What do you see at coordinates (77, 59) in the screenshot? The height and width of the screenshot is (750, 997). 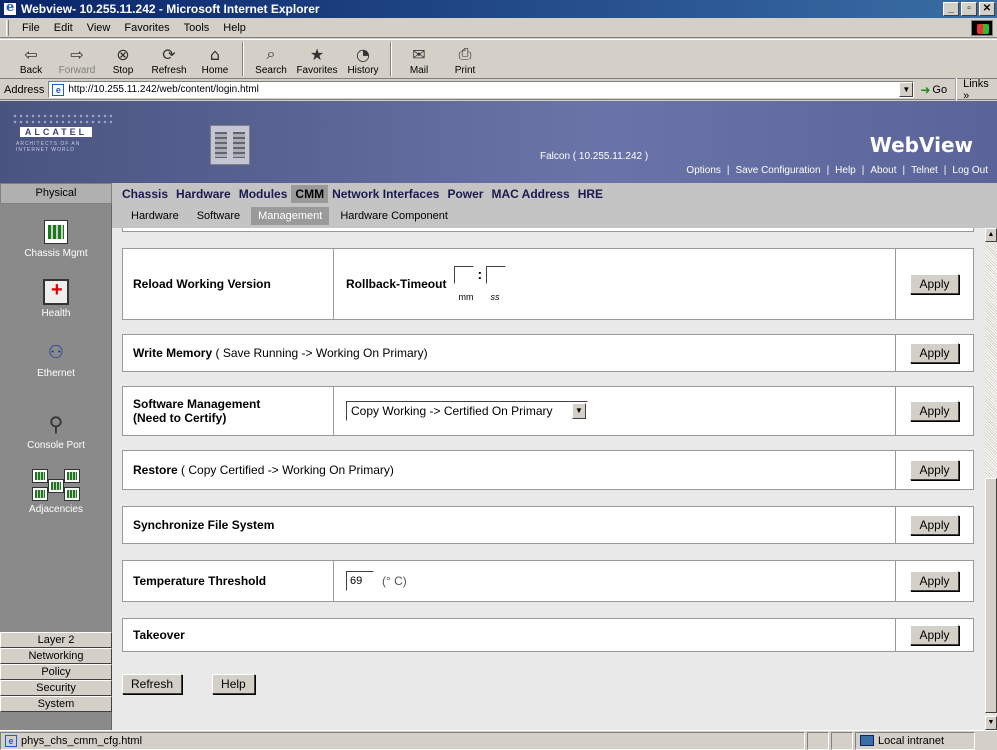 I see `forward-button: ⇨ Forward` at bounding box center [77, 59].